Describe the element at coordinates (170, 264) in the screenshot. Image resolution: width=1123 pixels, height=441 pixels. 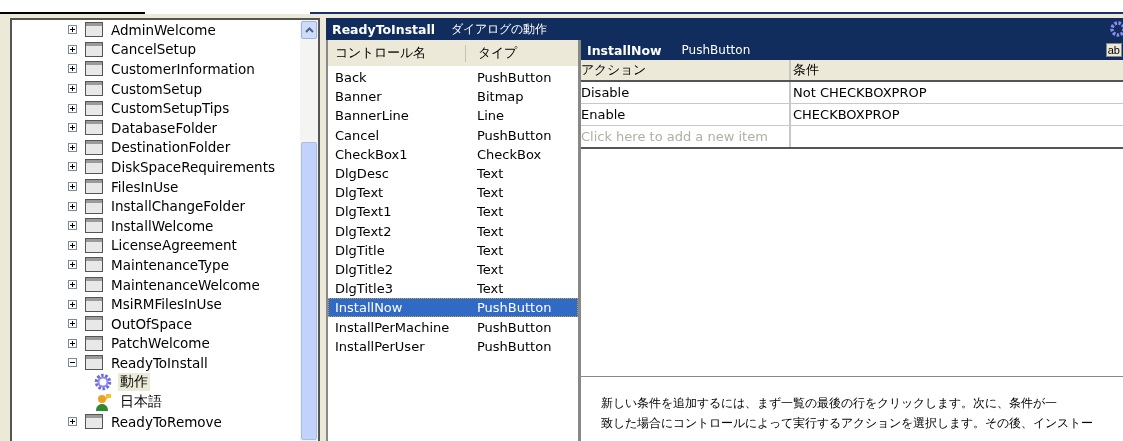
I see `tree-item: MaintenanceType` at that location.